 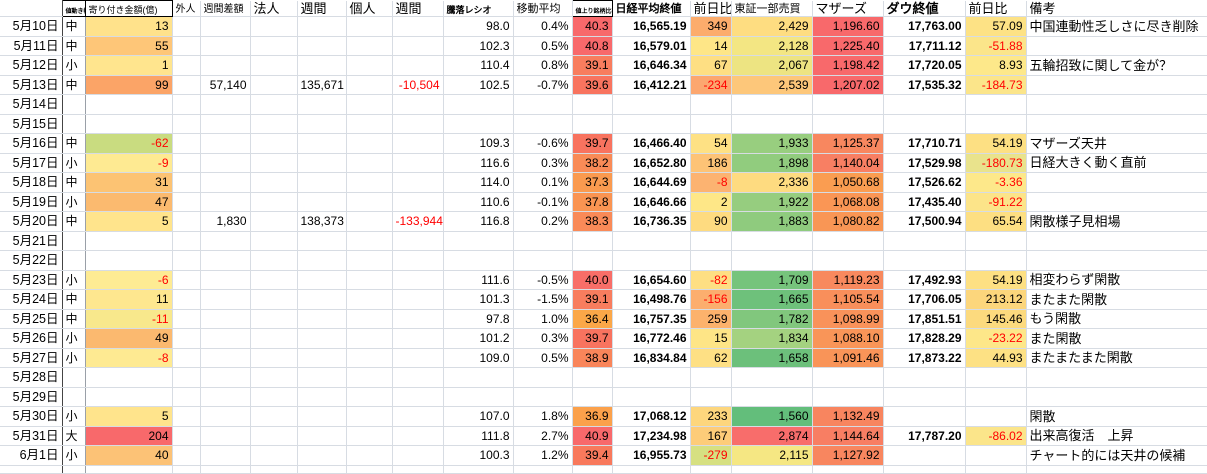 I want to click on cell-rising: 40.8, so click(x=592, y=46).